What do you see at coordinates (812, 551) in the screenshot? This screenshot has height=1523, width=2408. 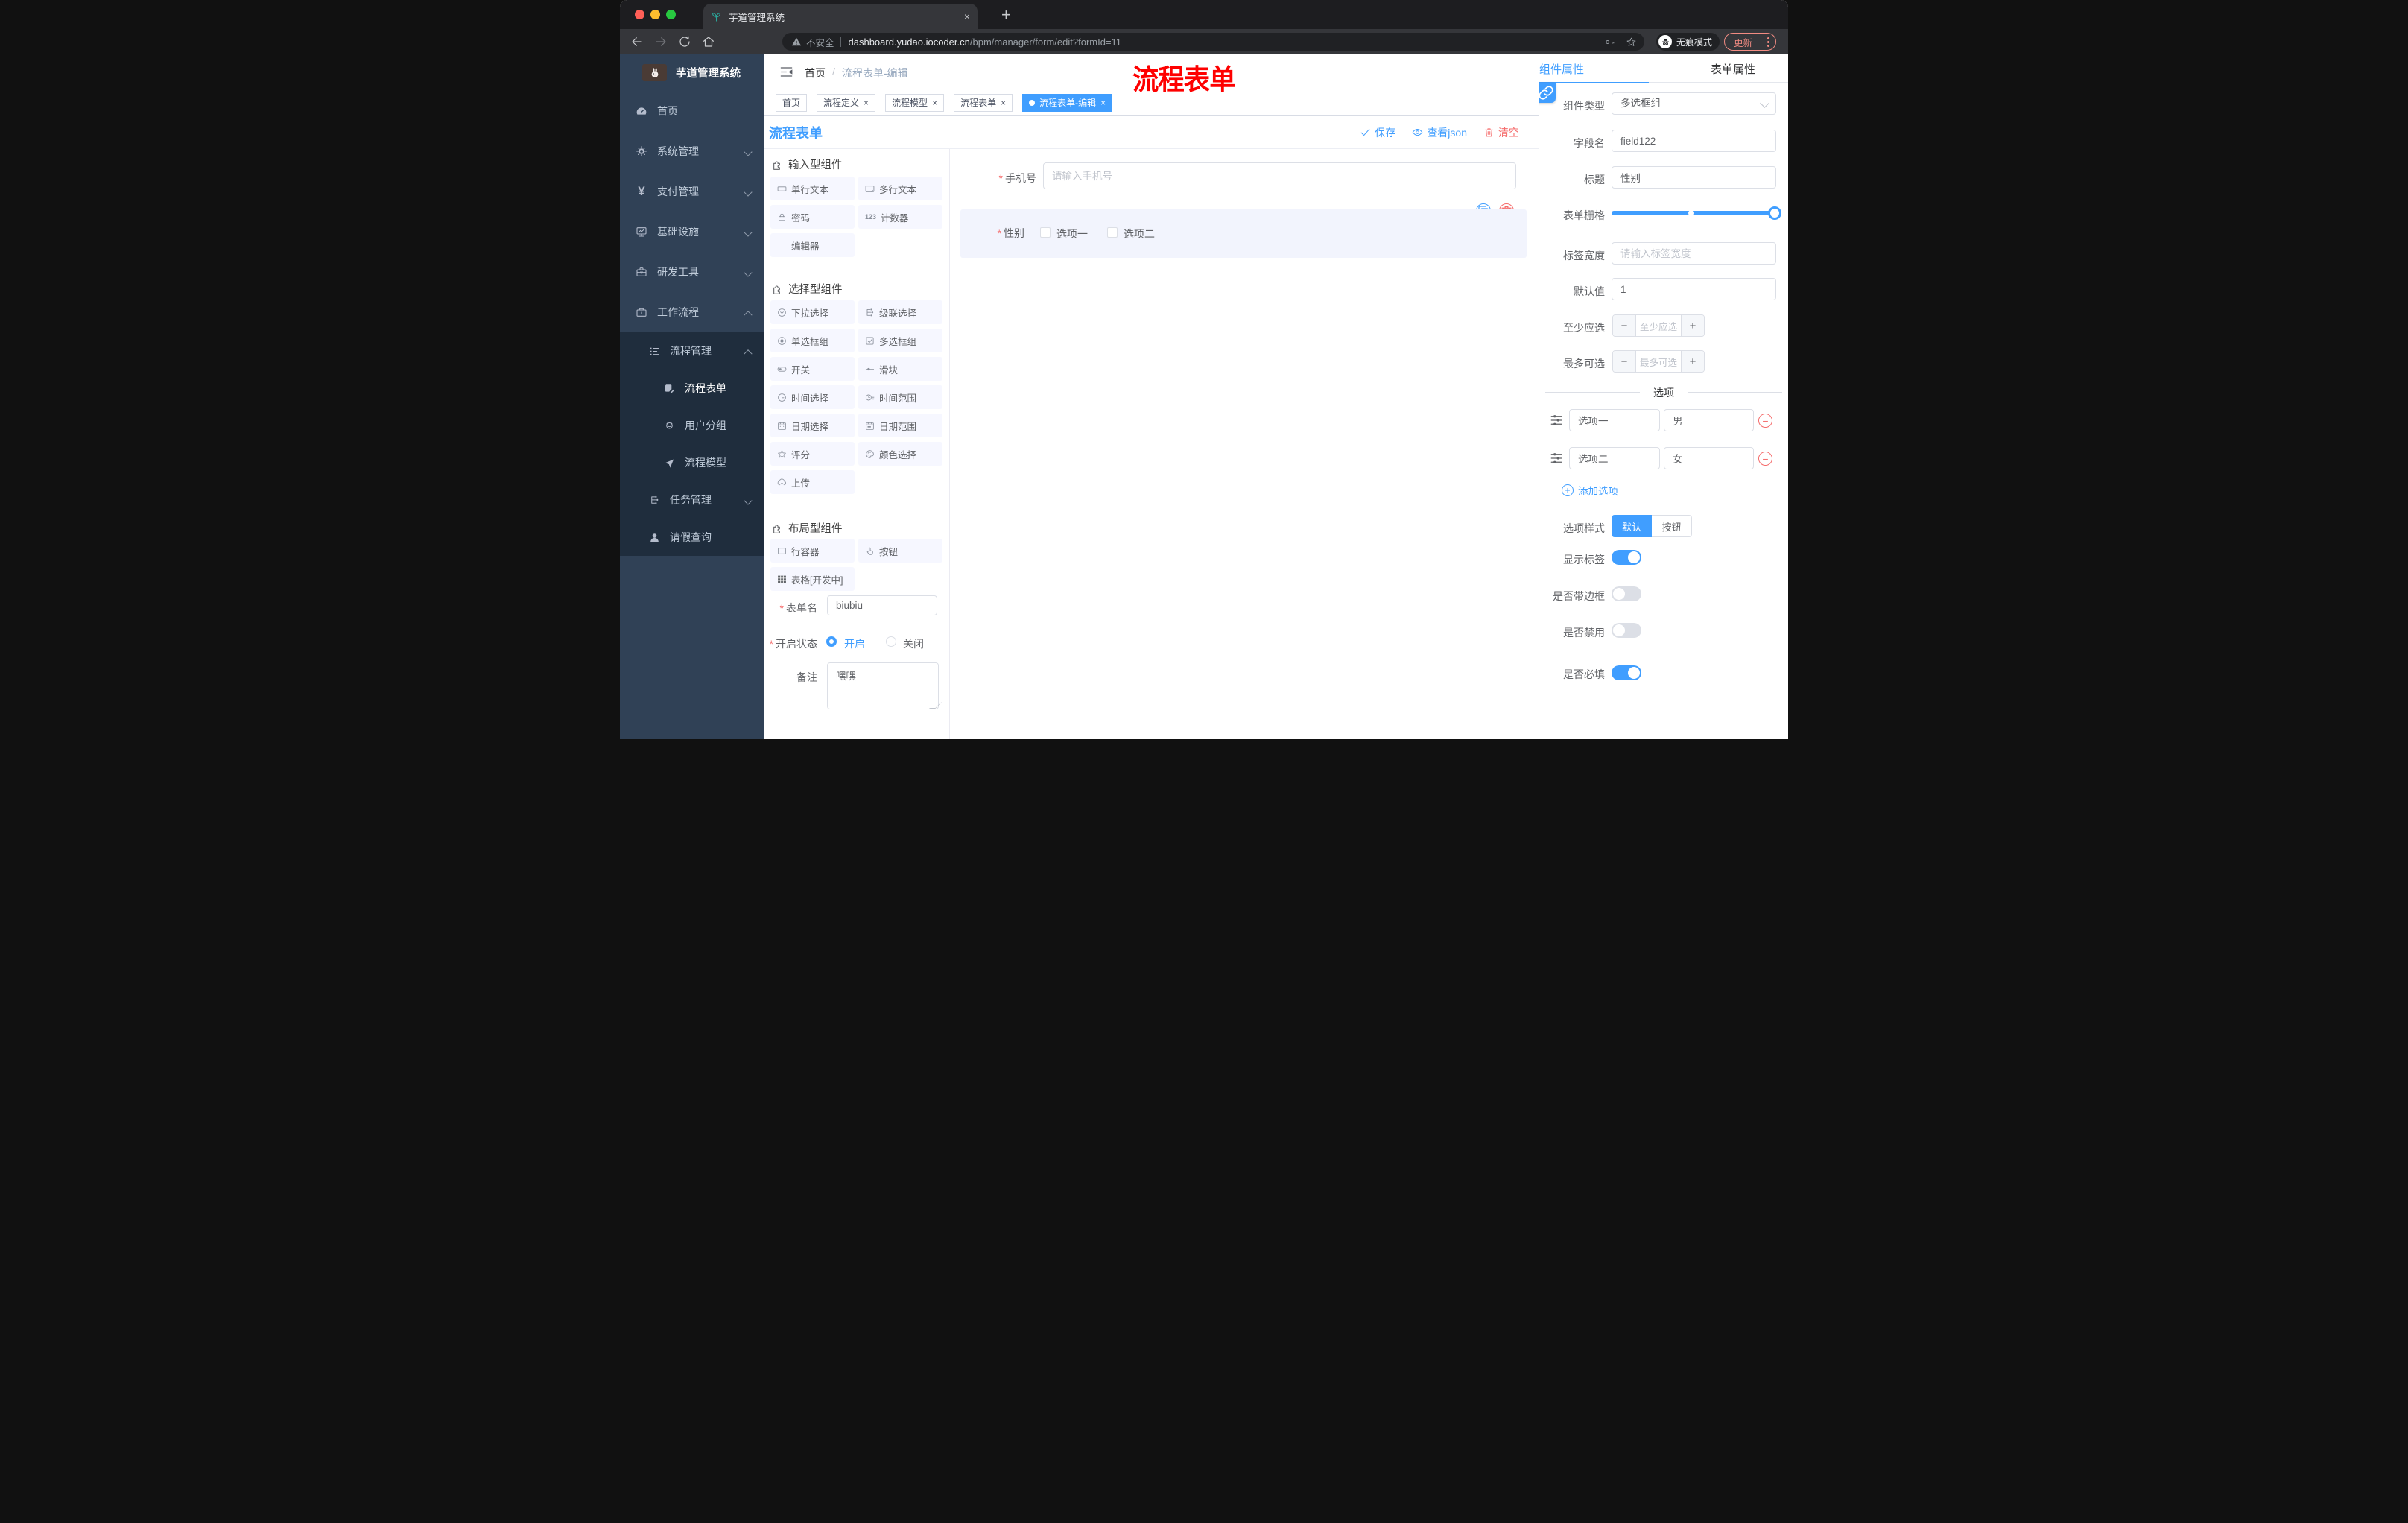 I see `component-row-container: 行容器` at bounding box center [812, 551].